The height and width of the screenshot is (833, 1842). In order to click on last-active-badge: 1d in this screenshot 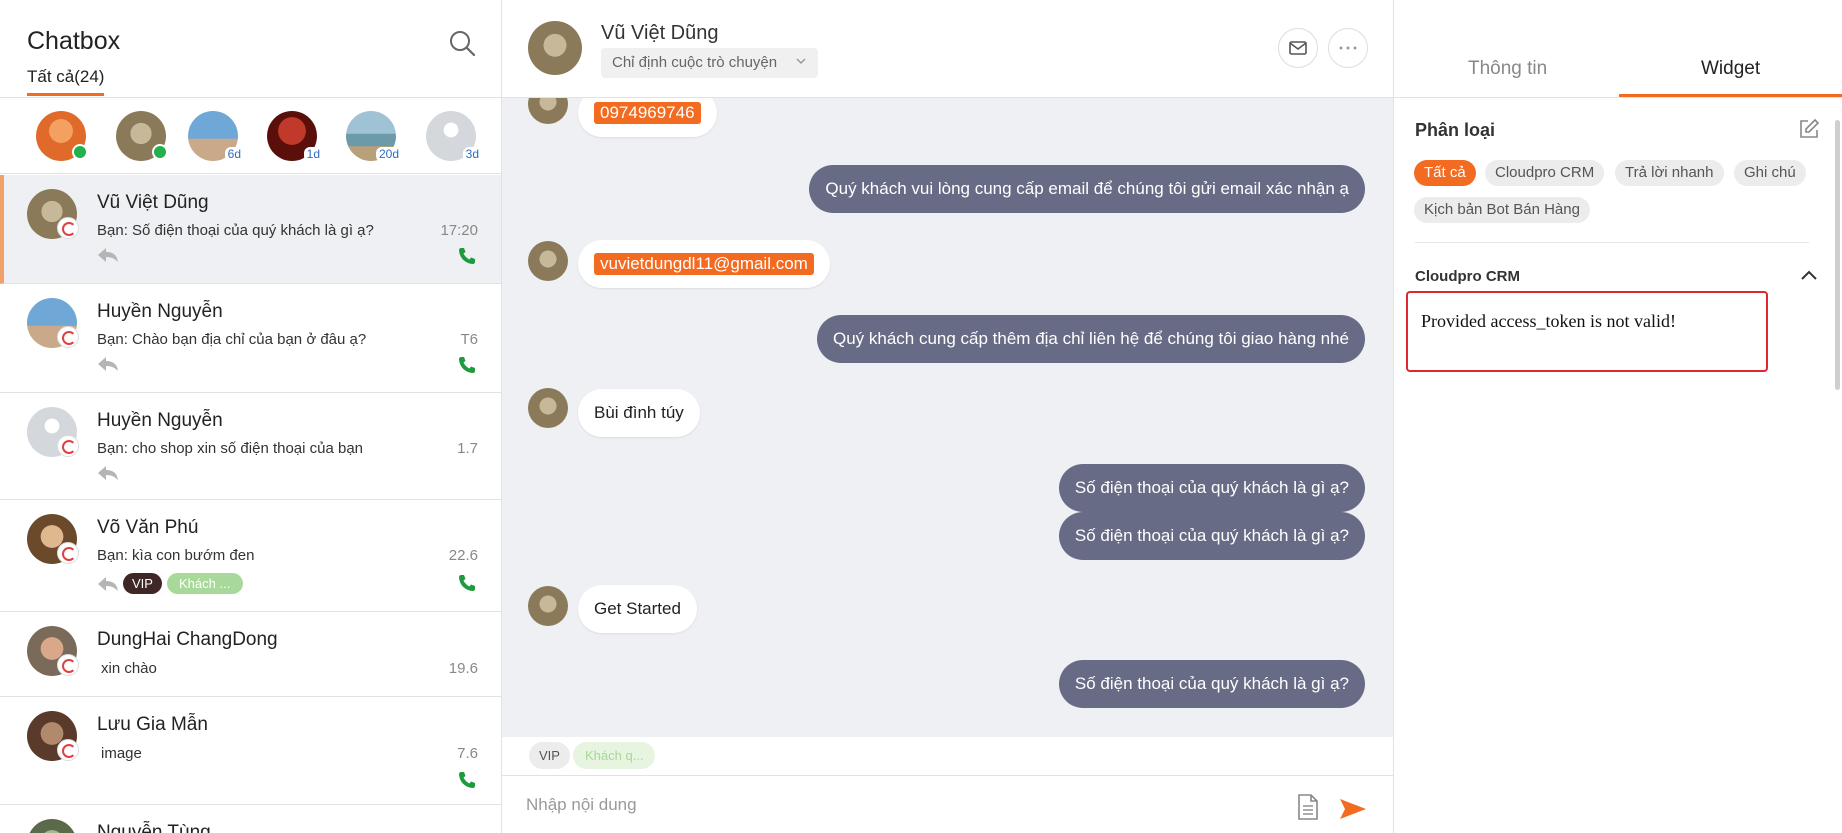, I will do `click(313, 154)`.